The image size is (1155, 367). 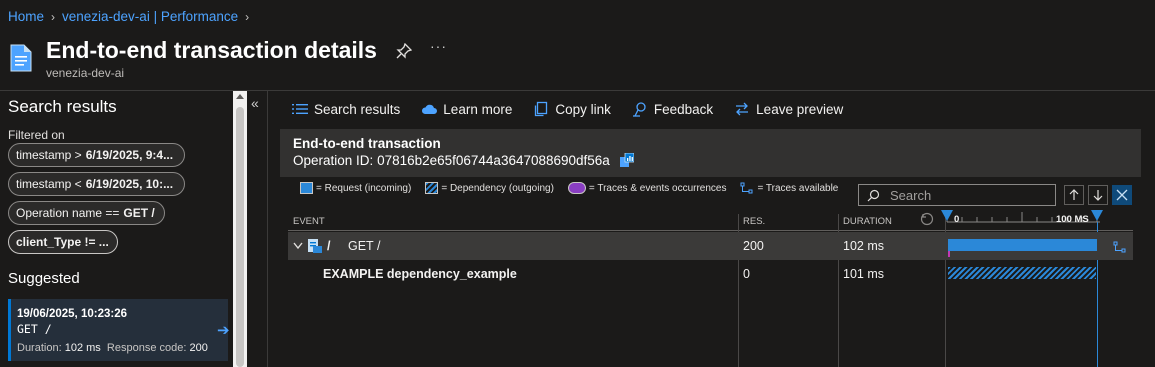 What do you see at coordinates (44, 278) in the screenshot?
I see `suggested-title: Suggested` at bounding box center [44, 278].